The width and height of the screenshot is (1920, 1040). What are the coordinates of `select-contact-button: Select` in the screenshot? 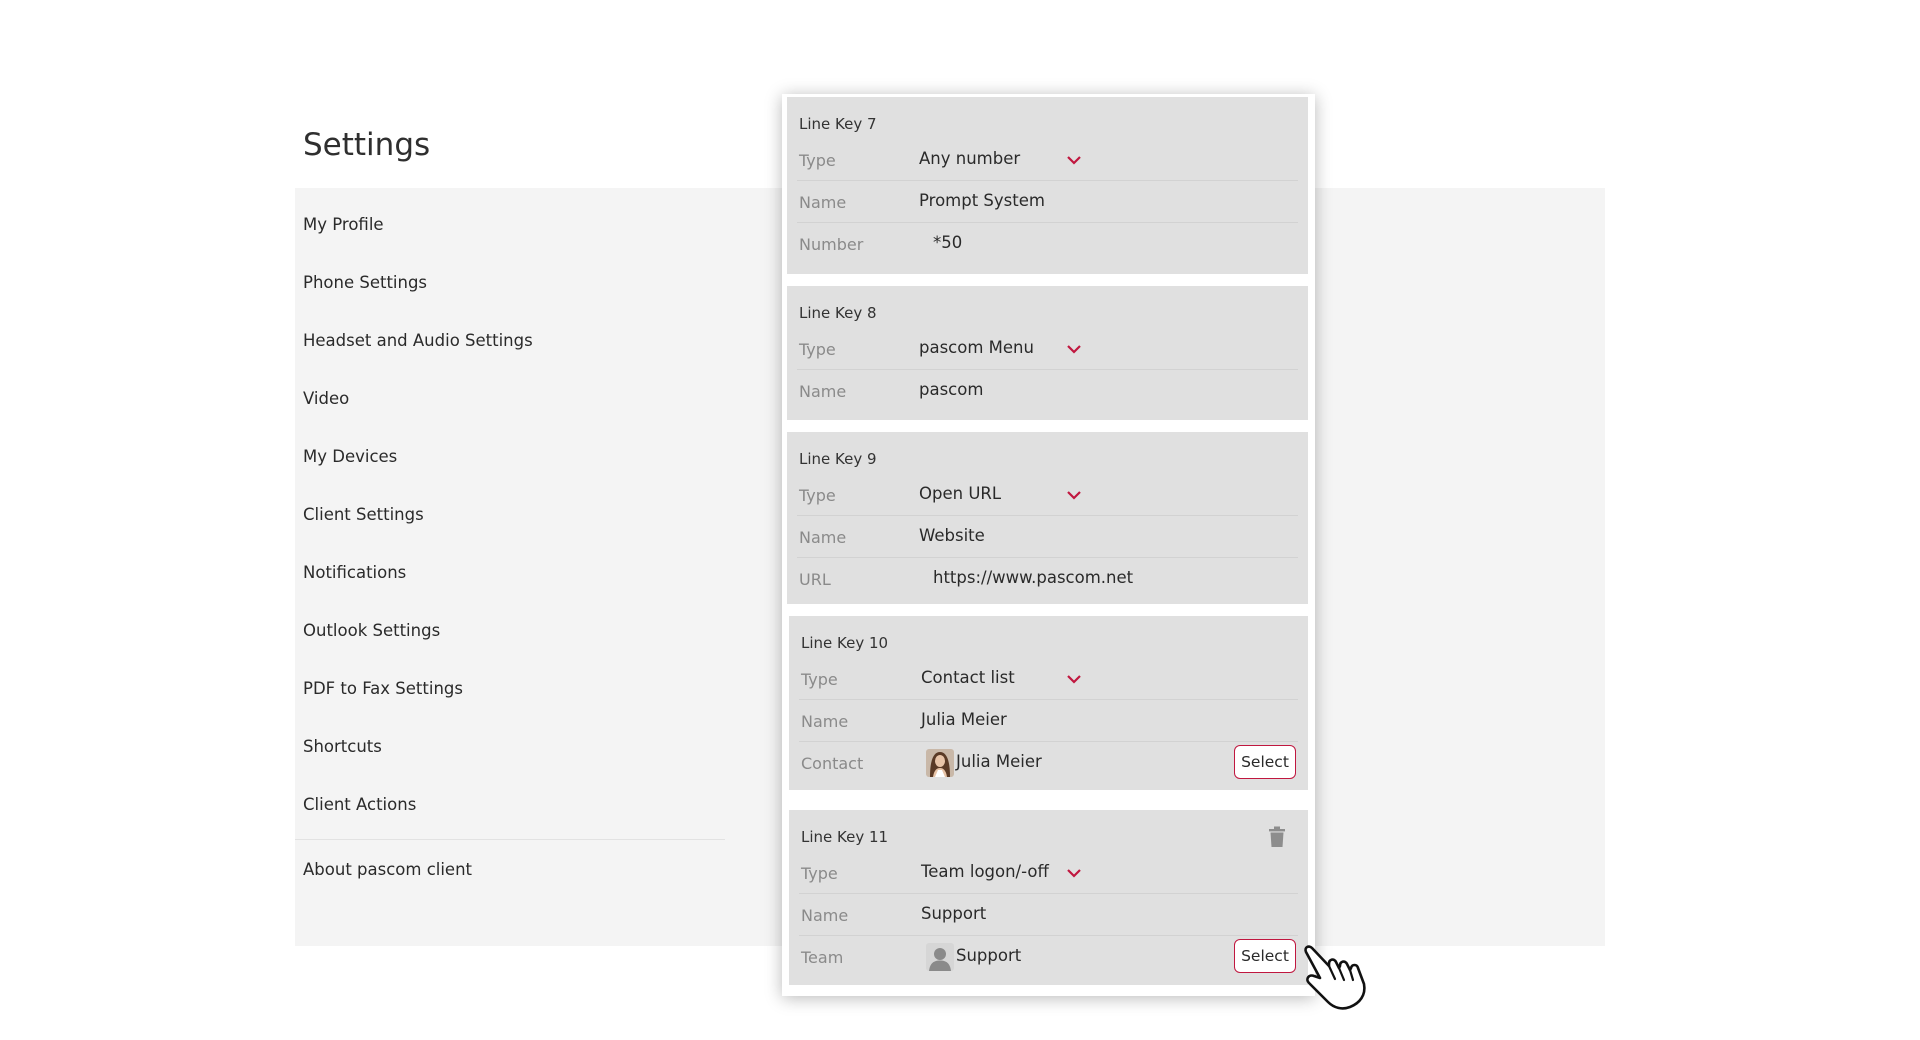 It's located at (1265, 762).